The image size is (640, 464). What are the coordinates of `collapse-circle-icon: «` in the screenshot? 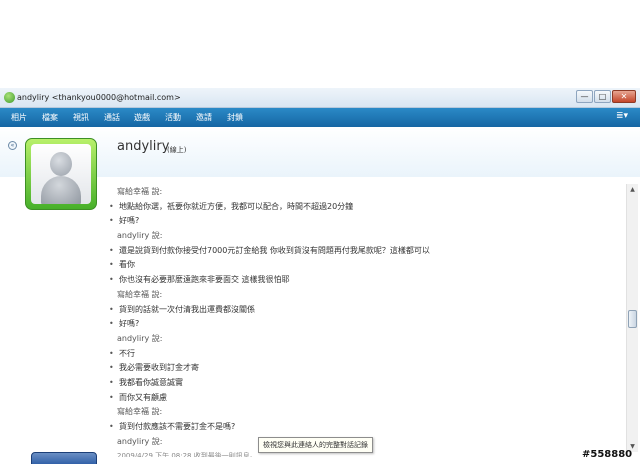 It's located at (12, 145).